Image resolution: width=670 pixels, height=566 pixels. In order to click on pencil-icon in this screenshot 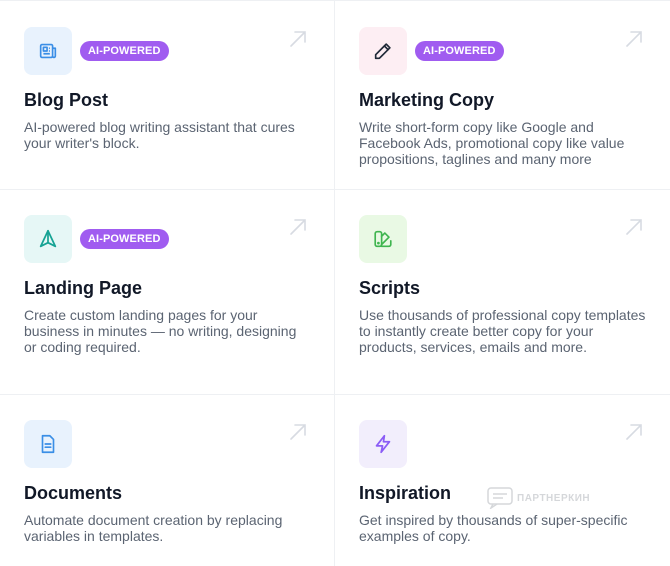, I will do `click(382, 51)`.